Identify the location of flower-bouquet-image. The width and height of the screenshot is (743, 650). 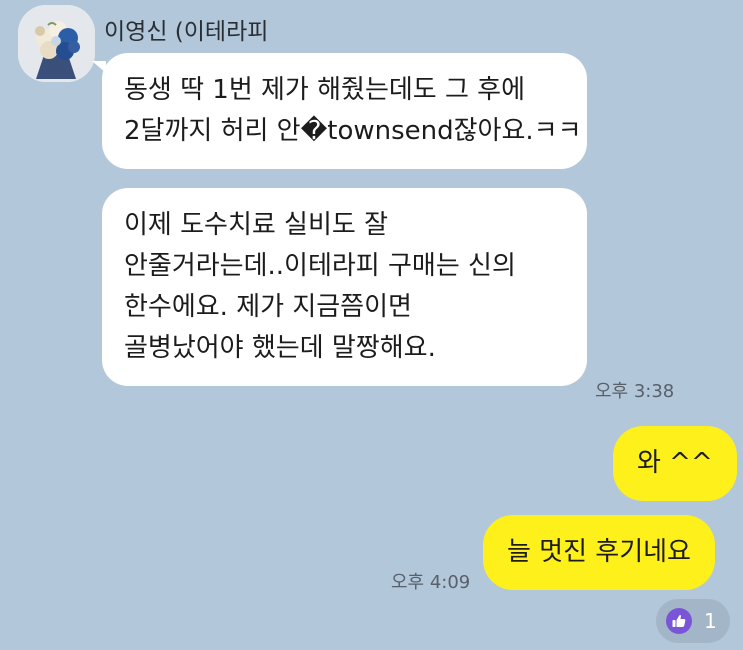
(56, 43).